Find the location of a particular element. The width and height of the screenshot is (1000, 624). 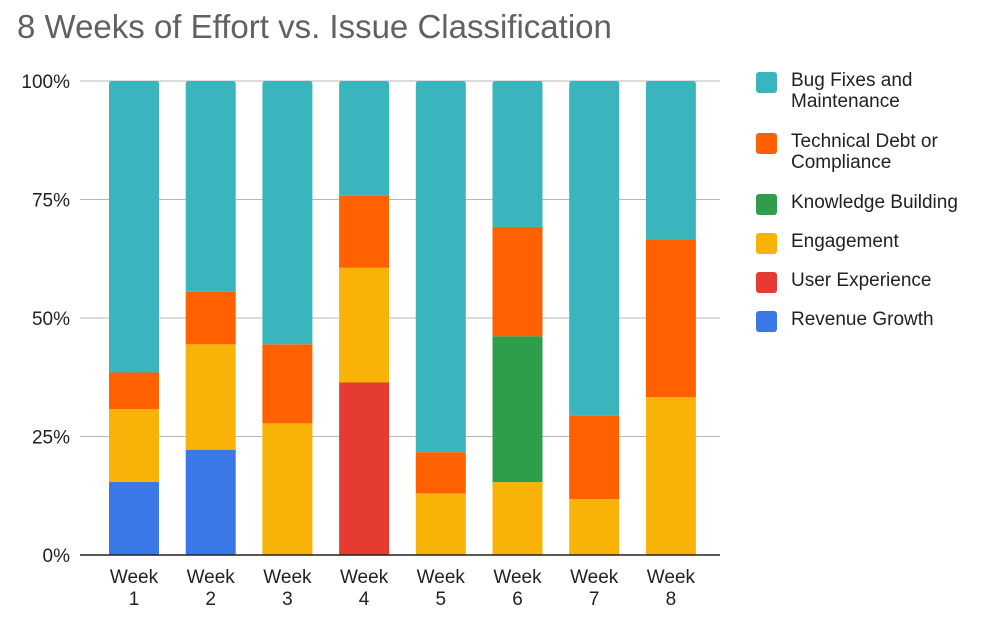

x-tick-label: Week 3 is located at coordinates (287, 588).